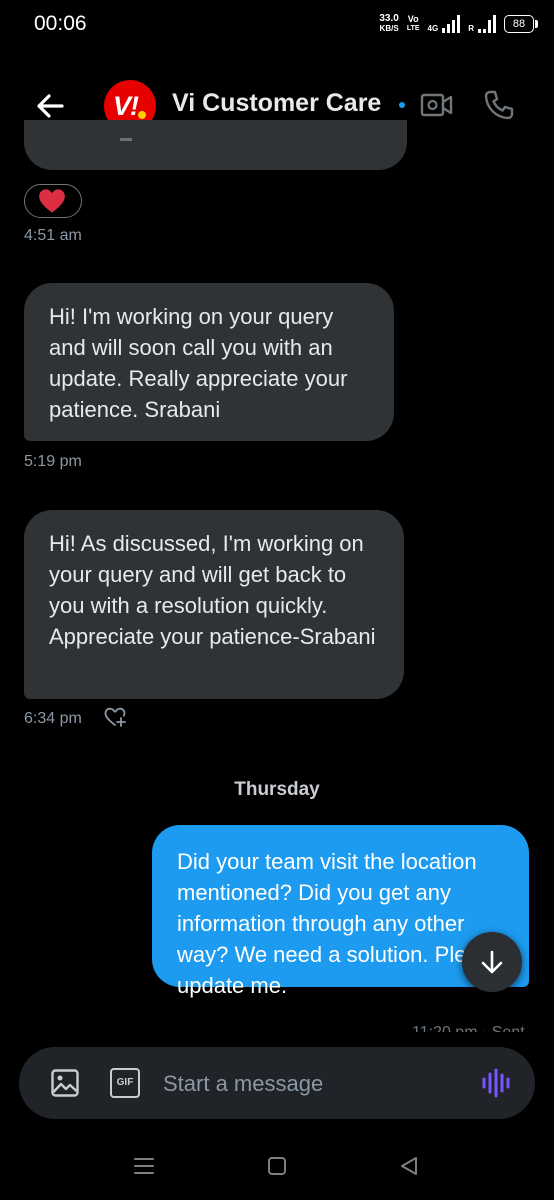 This screenshot has height=1200, width=554. Describe the element at coordinates (313, 1084) in the screenshot. I see `message-input` at that location.